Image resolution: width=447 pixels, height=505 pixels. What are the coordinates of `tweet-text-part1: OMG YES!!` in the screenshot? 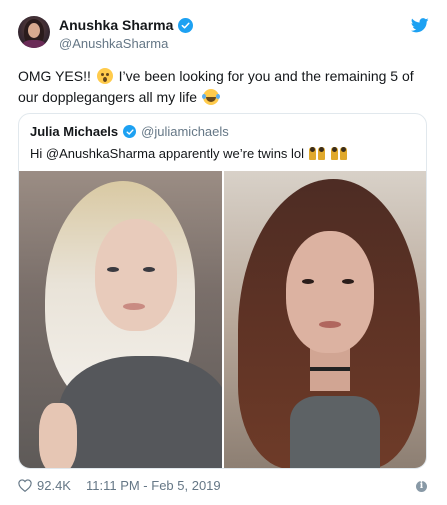 It's located at (54, 76).